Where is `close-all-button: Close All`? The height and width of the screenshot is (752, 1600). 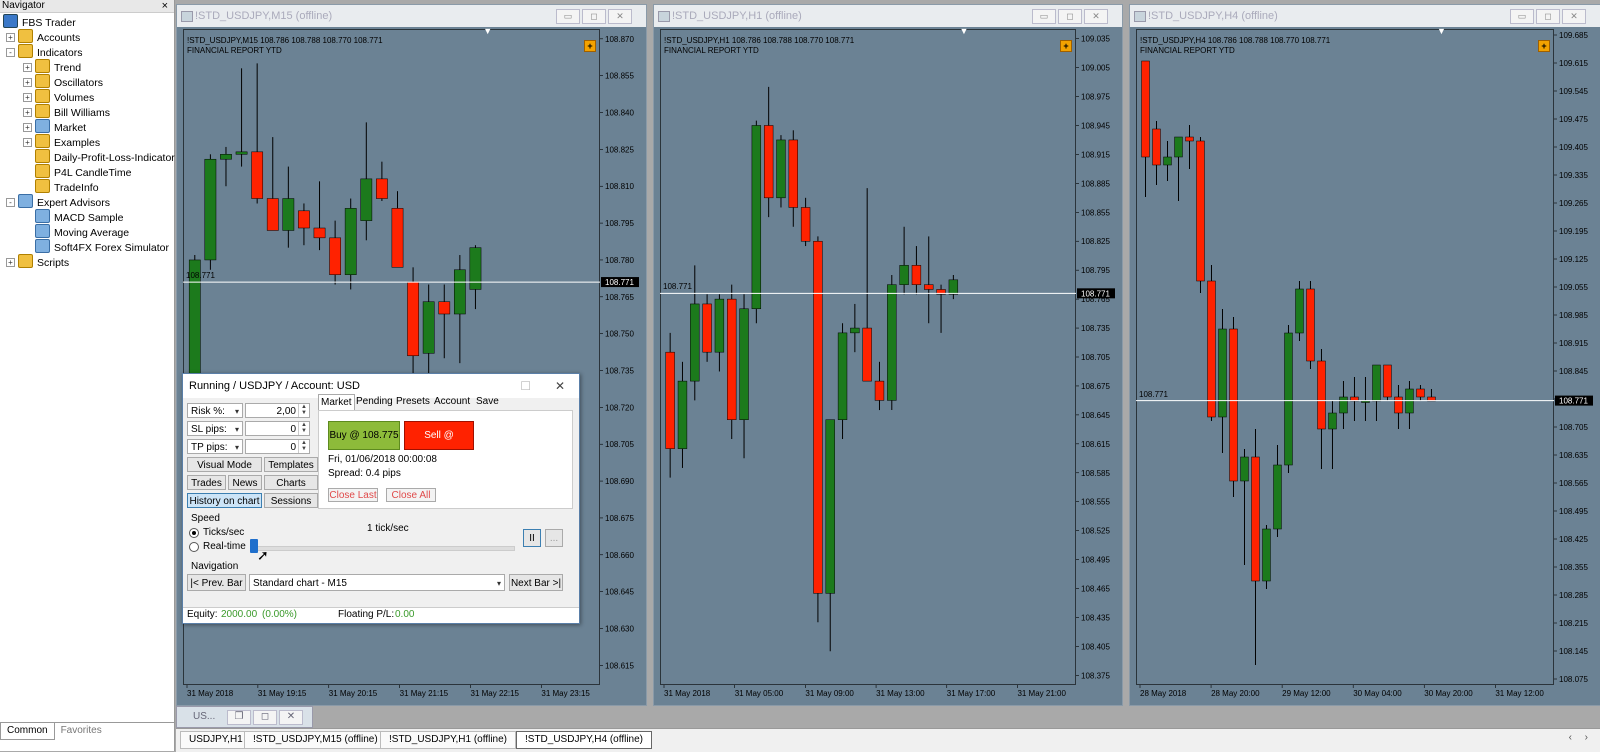
close-all-button: Close All is located at coordinates (411, 495).